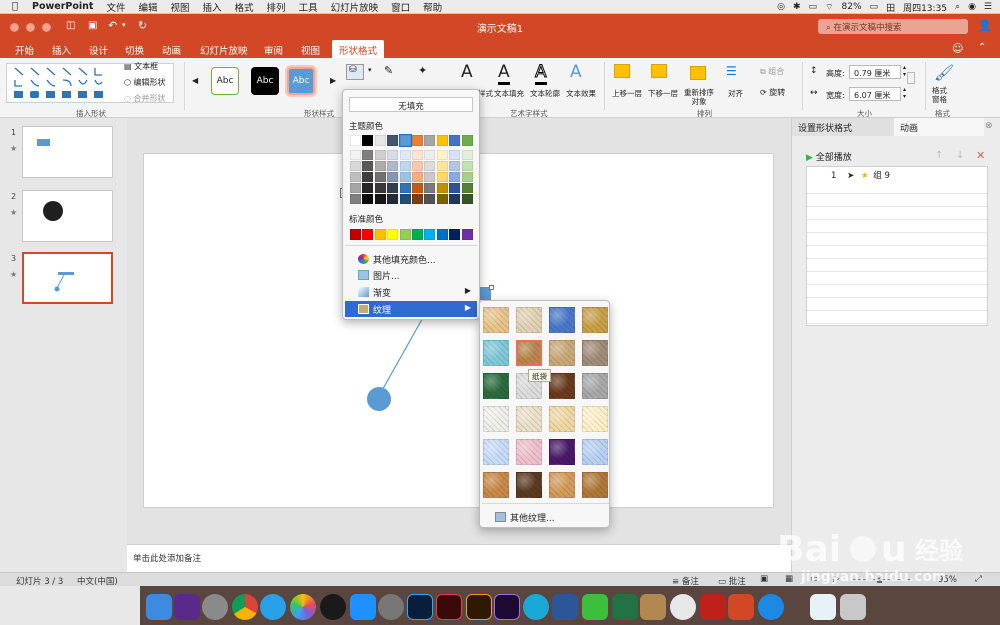 This screenshot has width=1000, height=625. I want to click on text-fill-label: 文本填充, so click(509, 93).